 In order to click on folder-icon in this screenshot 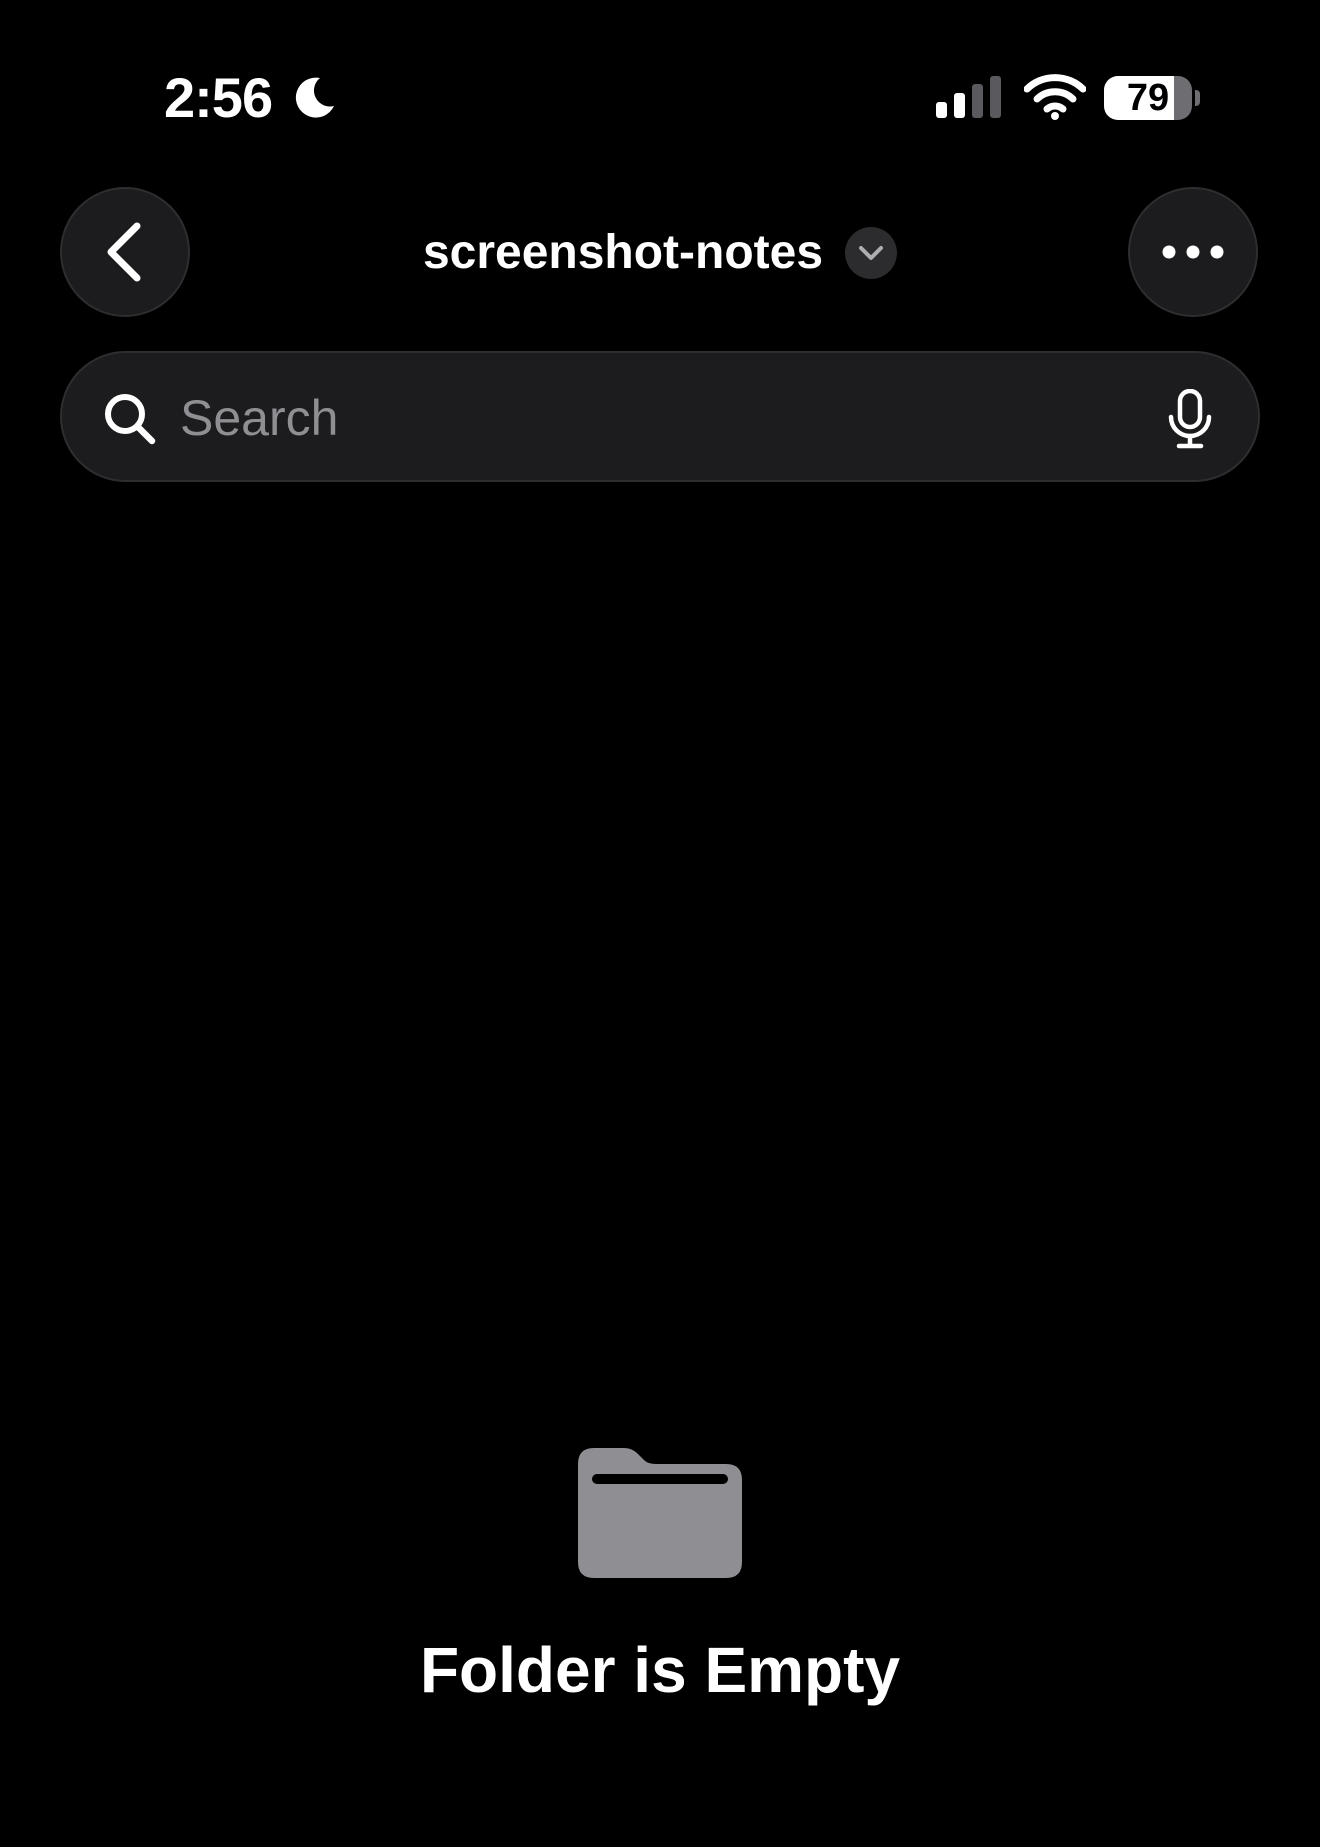, I will do `click(660, 1513)`.